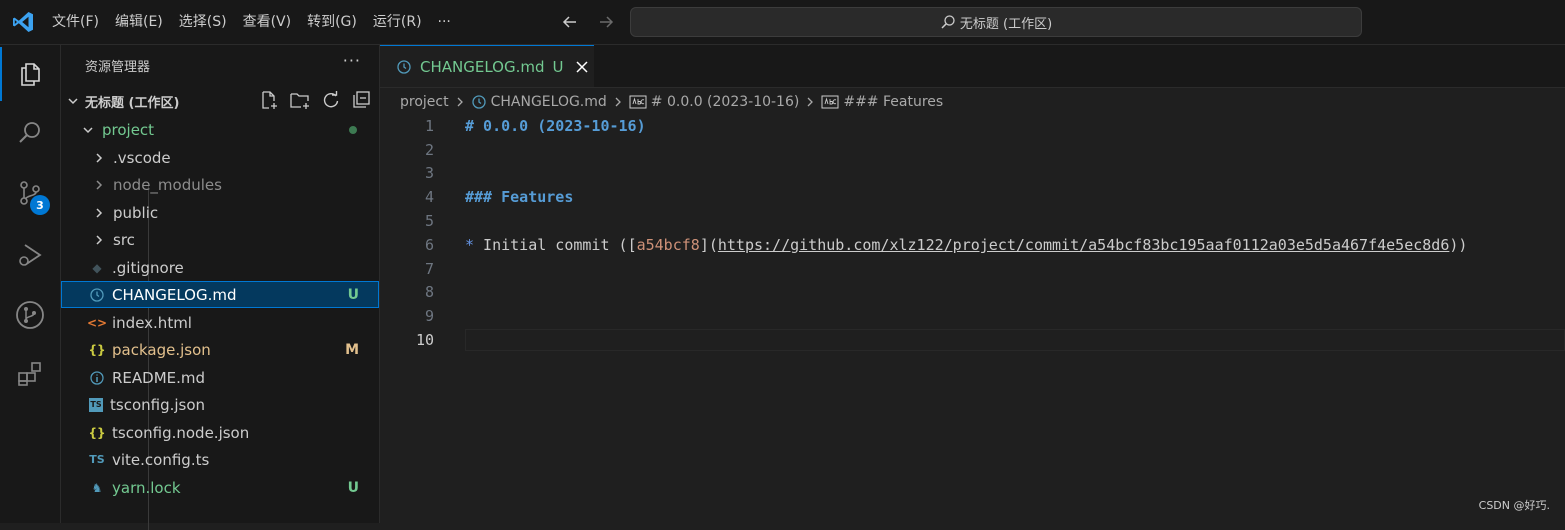  What do you see at coordinates (220, 267) in the screenshot?
I see `tree-item-gitignore: ◆ .gitignore` at bounding box center [220, 267].